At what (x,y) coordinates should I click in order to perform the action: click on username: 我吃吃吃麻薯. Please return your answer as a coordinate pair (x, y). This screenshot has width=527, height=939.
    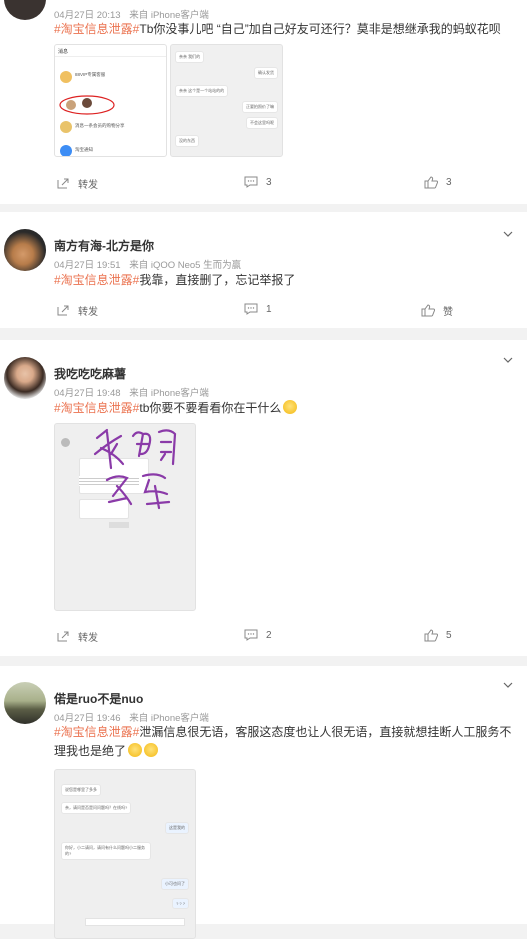
    Looking at the image, I should click on (90, 373).